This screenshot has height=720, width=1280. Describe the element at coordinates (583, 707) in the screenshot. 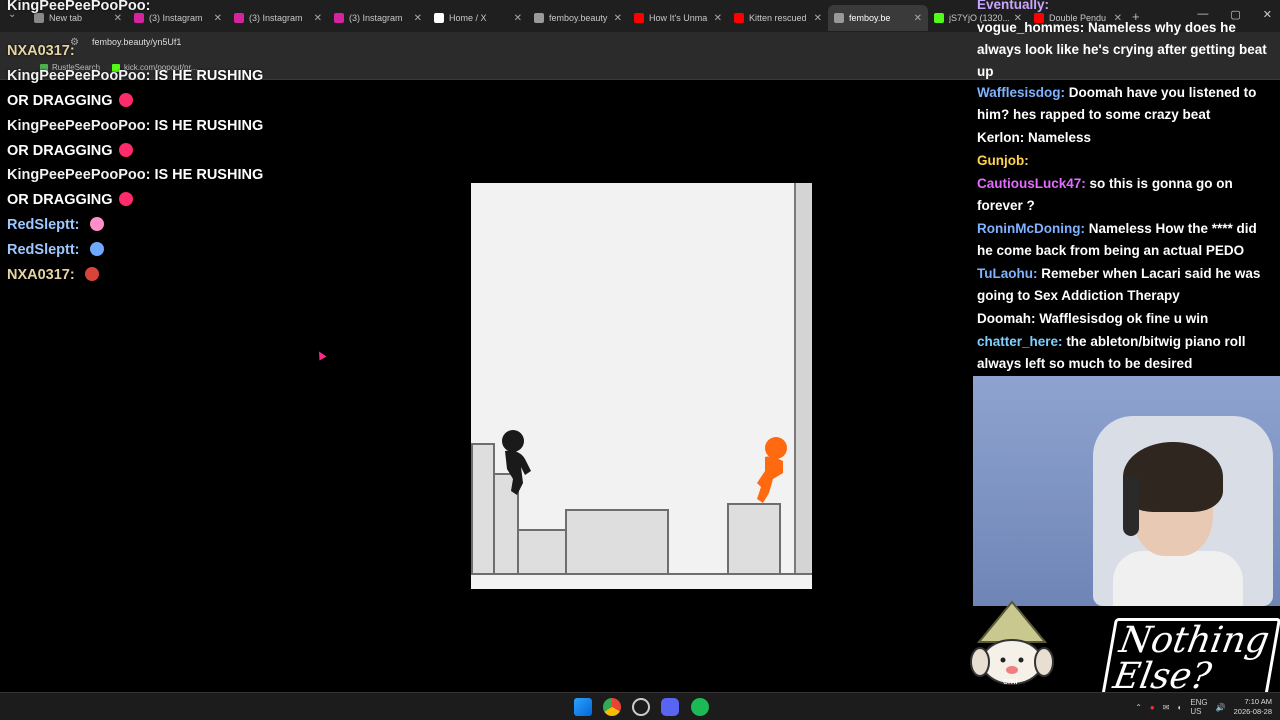

I see `windows-start-icon` at that location.